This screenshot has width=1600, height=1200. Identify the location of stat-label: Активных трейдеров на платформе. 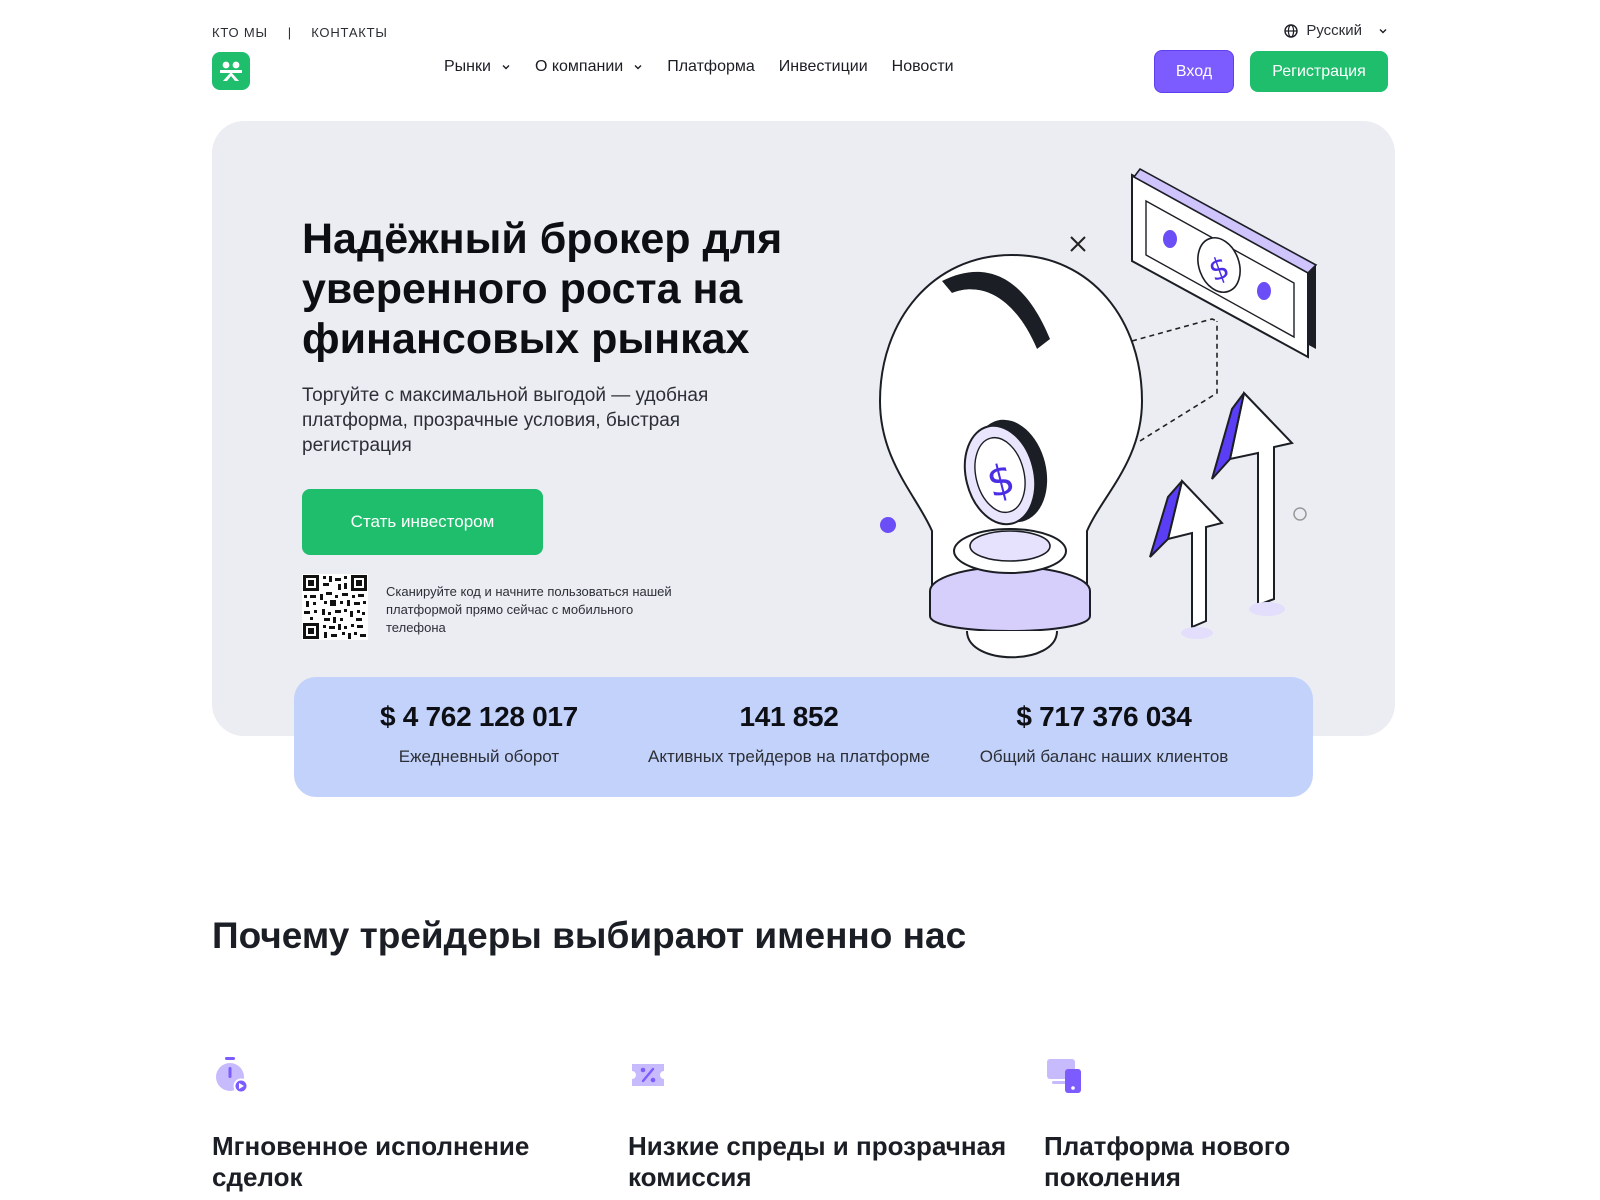
(789, 756).